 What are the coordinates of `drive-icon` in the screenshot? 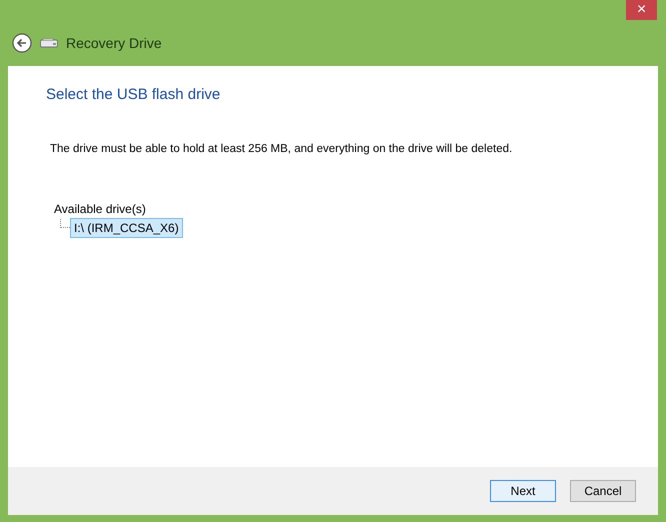 It's located at (49, 43).